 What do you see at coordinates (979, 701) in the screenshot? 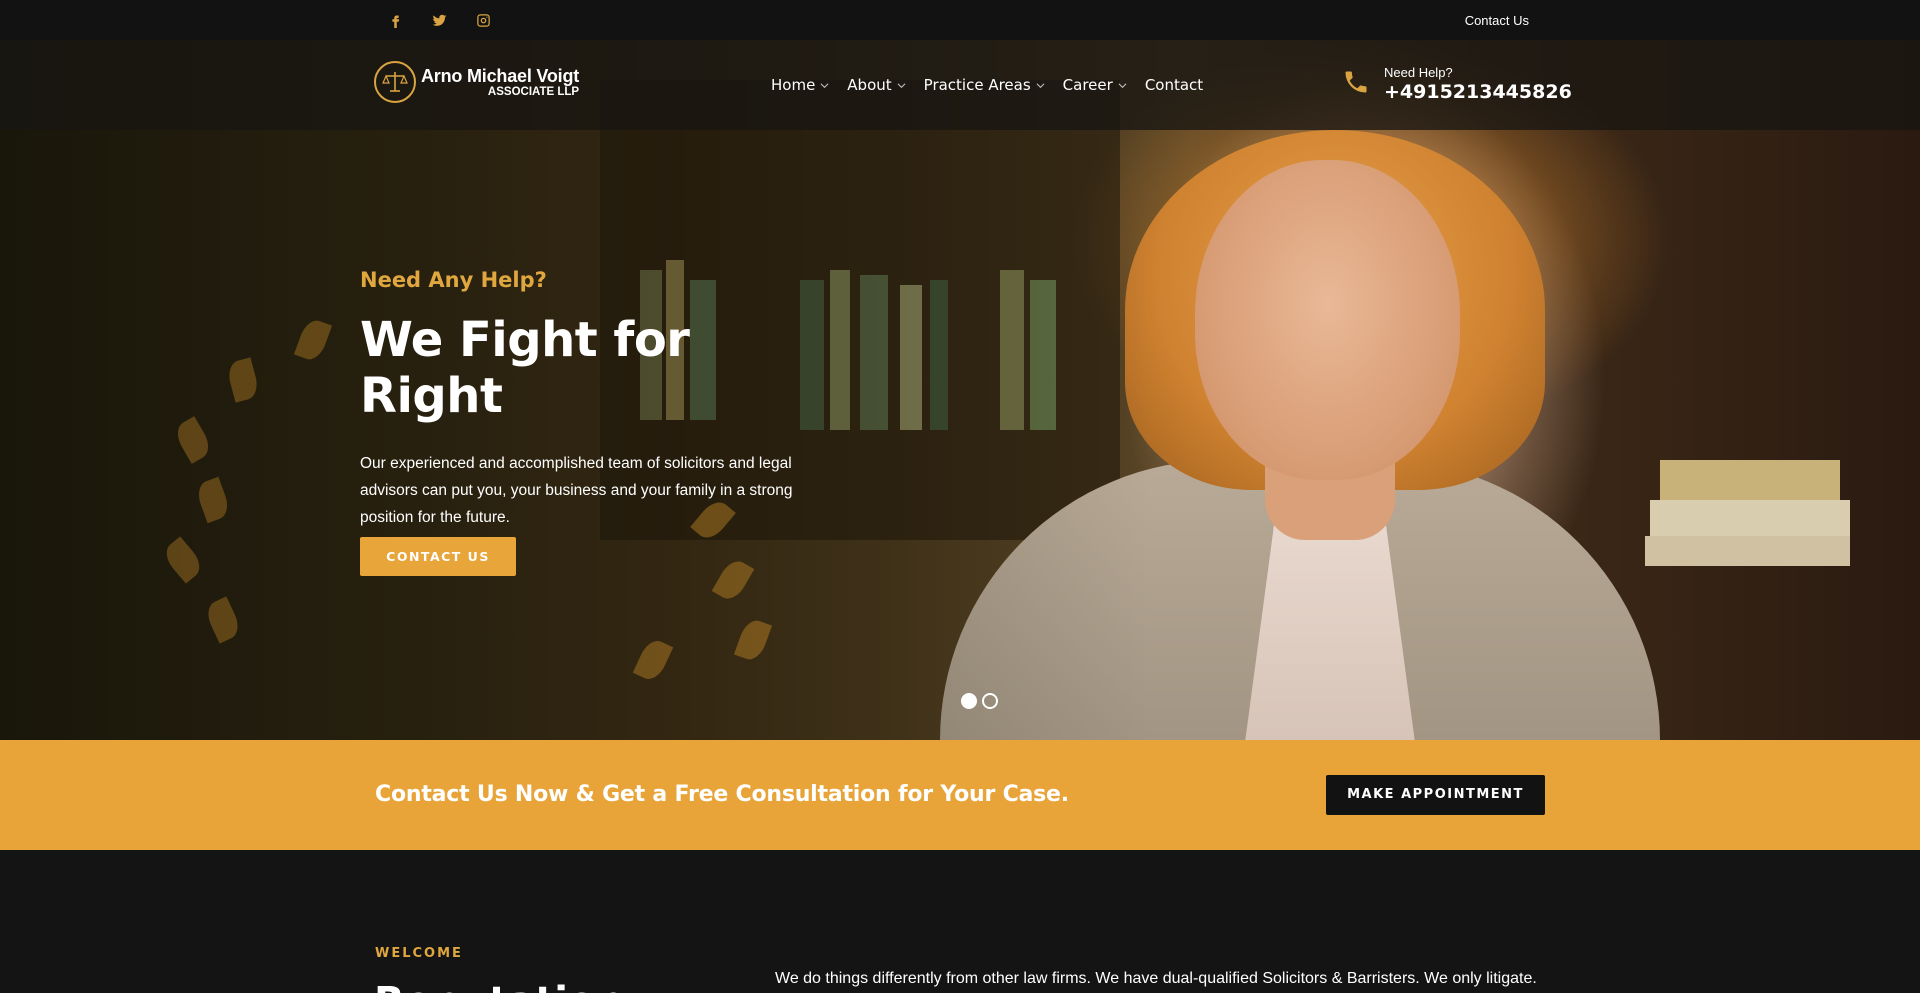
I see `slider-pagination` at bounding box center [979, 701].